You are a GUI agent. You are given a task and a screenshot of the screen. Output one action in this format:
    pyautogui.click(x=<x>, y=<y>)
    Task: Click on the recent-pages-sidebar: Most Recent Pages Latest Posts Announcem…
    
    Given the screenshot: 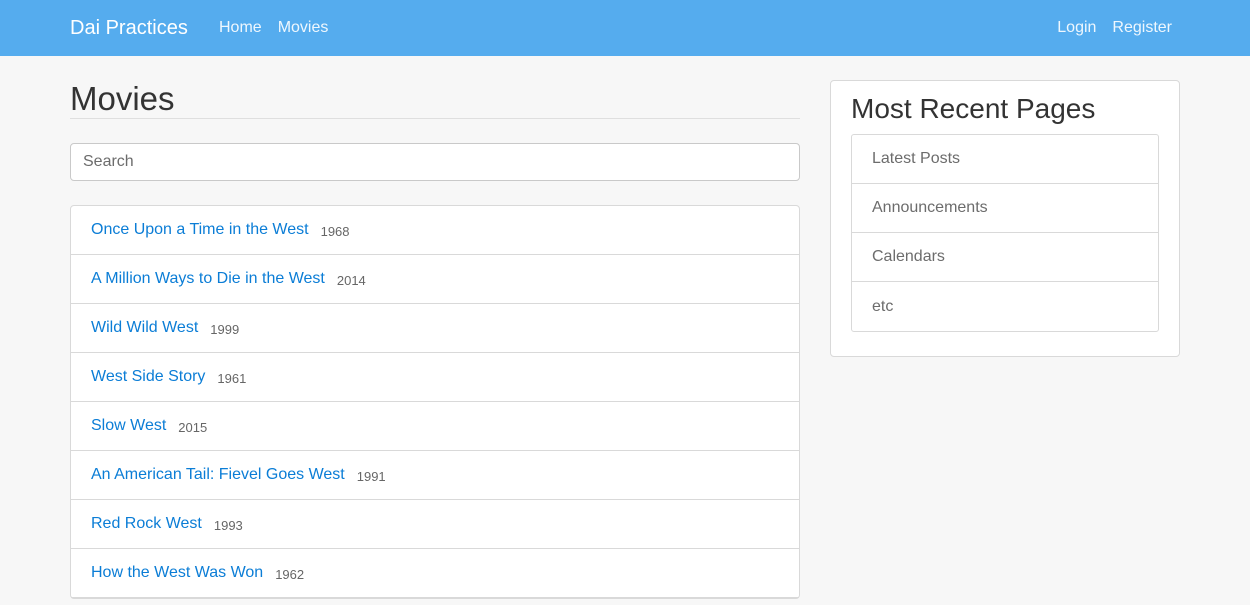 What is the action you would take?
    pyautogui.click(x=1005, y=218)
    